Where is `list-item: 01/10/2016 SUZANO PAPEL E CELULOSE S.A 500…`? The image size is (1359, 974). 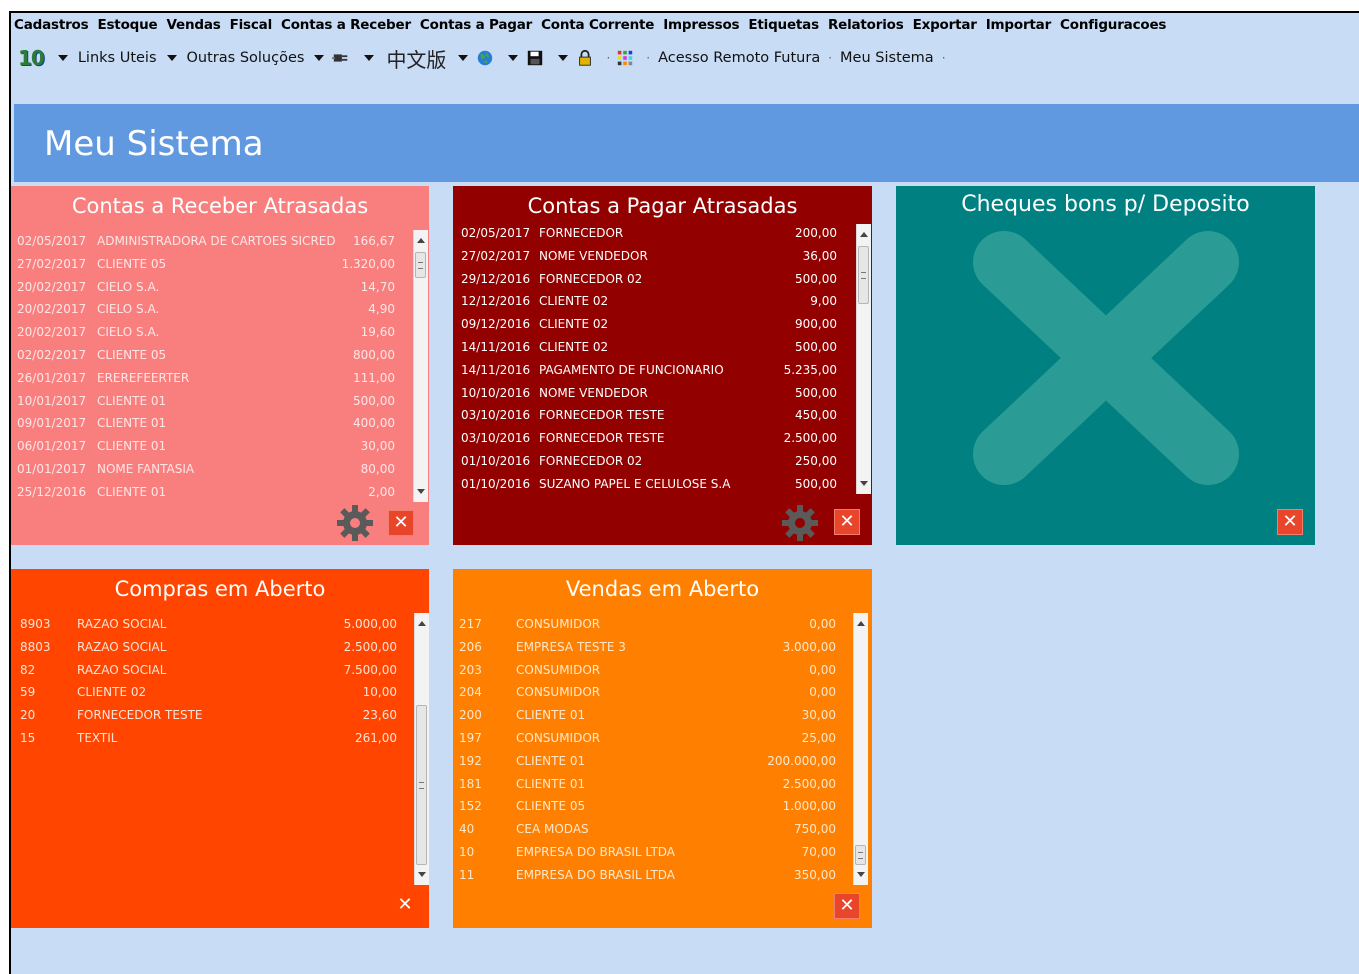 list-item: 01/10/2016 SUZANO PAPEL E CELULOSE S.A 500… is located at coordinates (648, 484).